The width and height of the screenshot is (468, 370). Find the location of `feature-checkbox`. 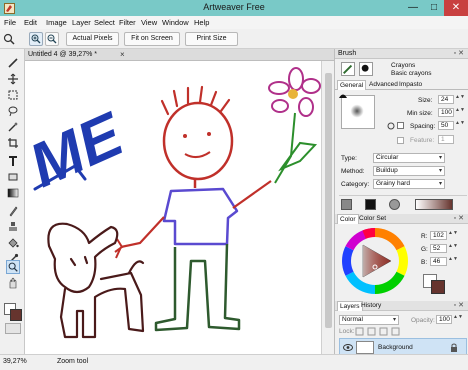

feature-checkbox is located at coordinates (400, 140).